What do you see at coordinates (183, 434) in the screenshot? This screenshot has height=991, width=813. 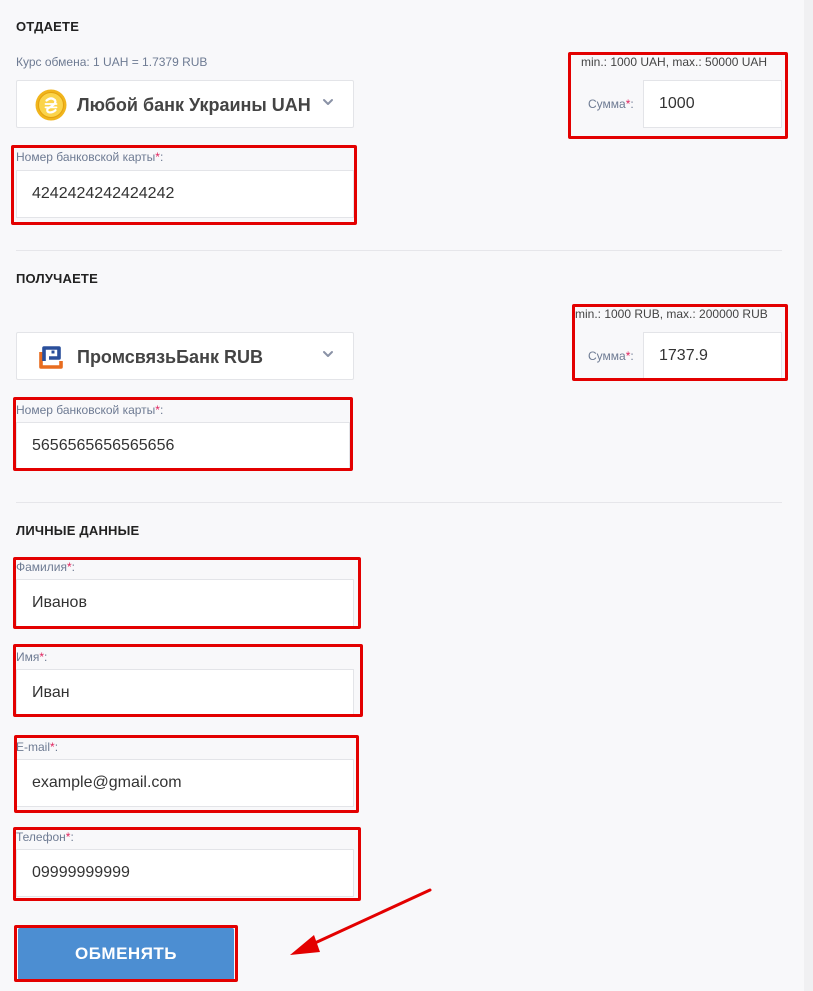 I see `receive-card-highlight` at bounding box center [183, 434].